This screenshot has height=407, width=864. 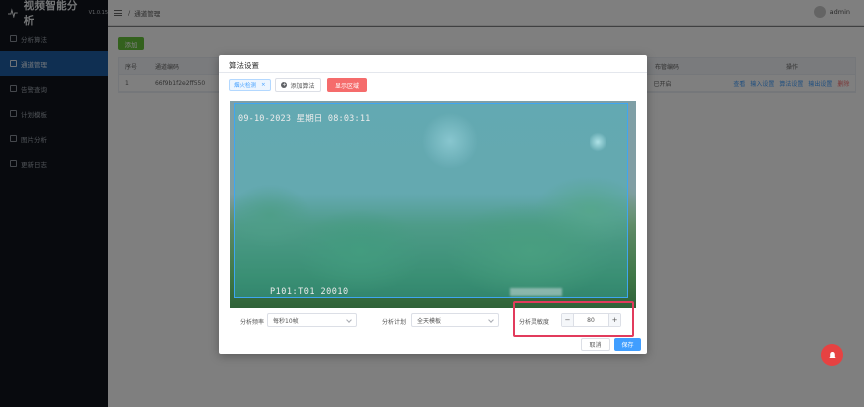 I want to click on show-area-button: 显示区域, so click(x=347, y=85).